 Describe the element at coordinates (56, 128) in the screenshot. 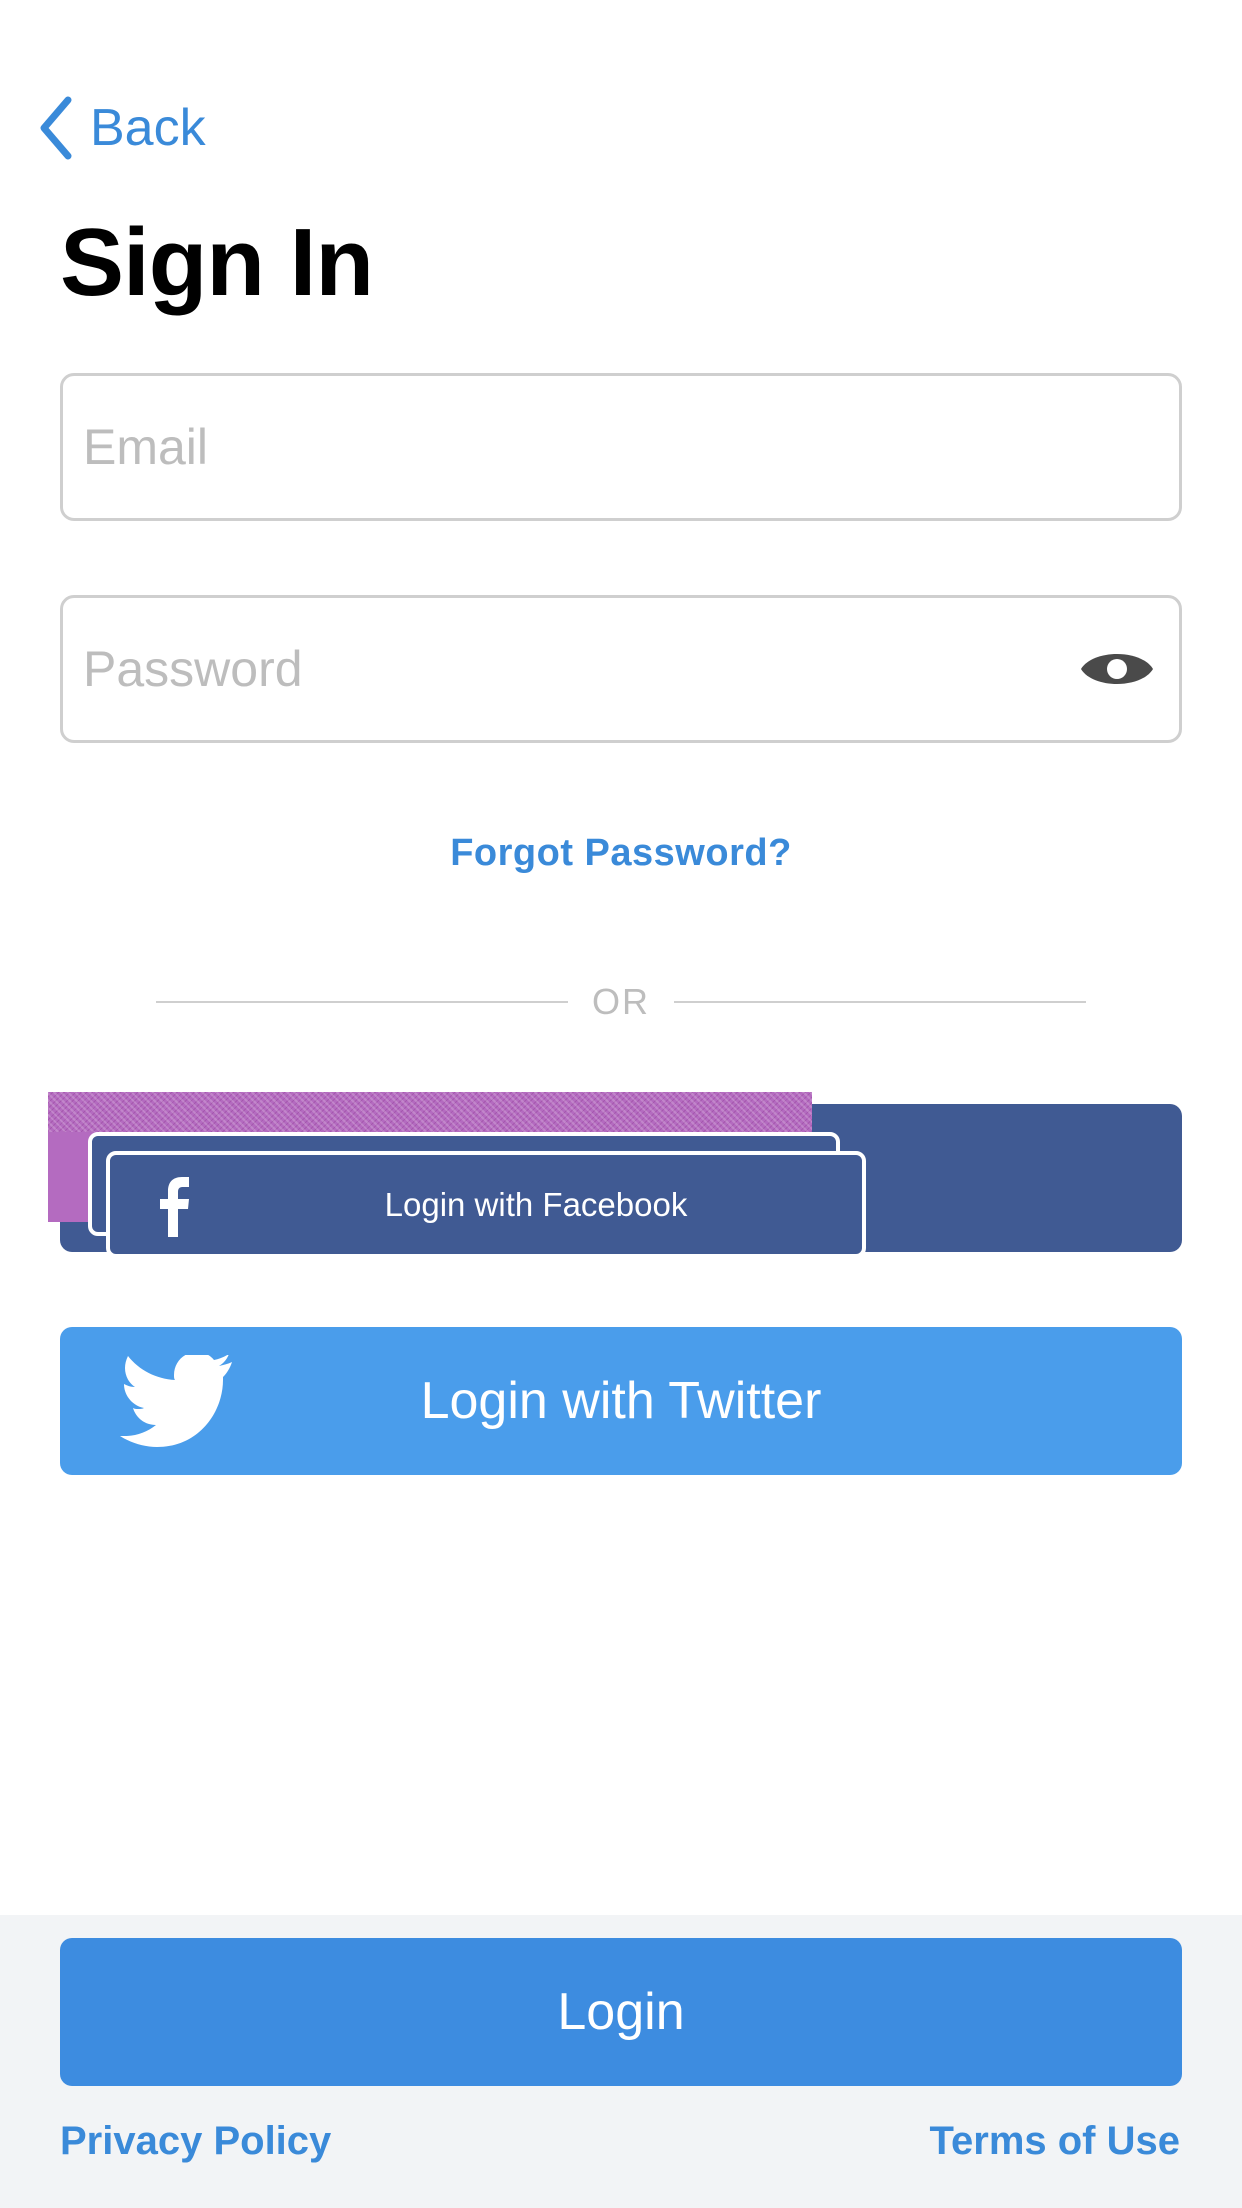

I see `chevron-left-icon` at that location.